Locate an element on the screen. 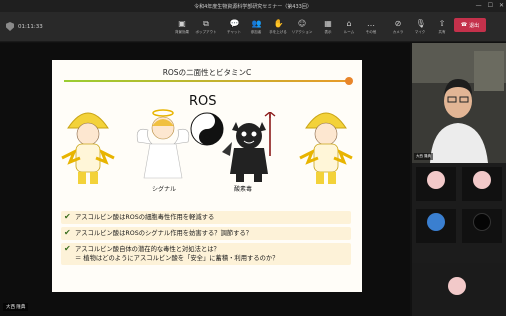 The height and width of the screenshot is (316, 506). shield-icon is located at coordinates (10, 26).